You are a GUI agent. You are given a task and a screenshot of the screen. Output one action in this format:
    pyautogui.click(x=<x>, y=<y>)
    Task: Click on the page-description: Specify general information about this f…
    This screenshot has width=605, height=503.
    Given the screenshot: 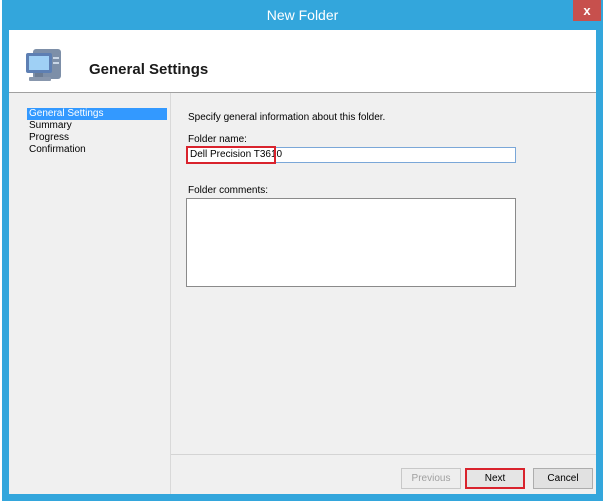 What is the action you would take?
    pyautogui.click(x=287, y=117)
    